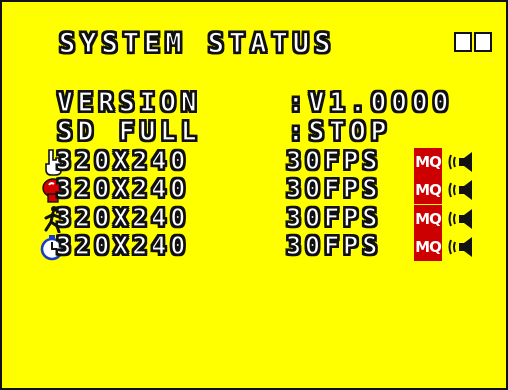  I want to click on version-label: VERSION, so click(129, 103).